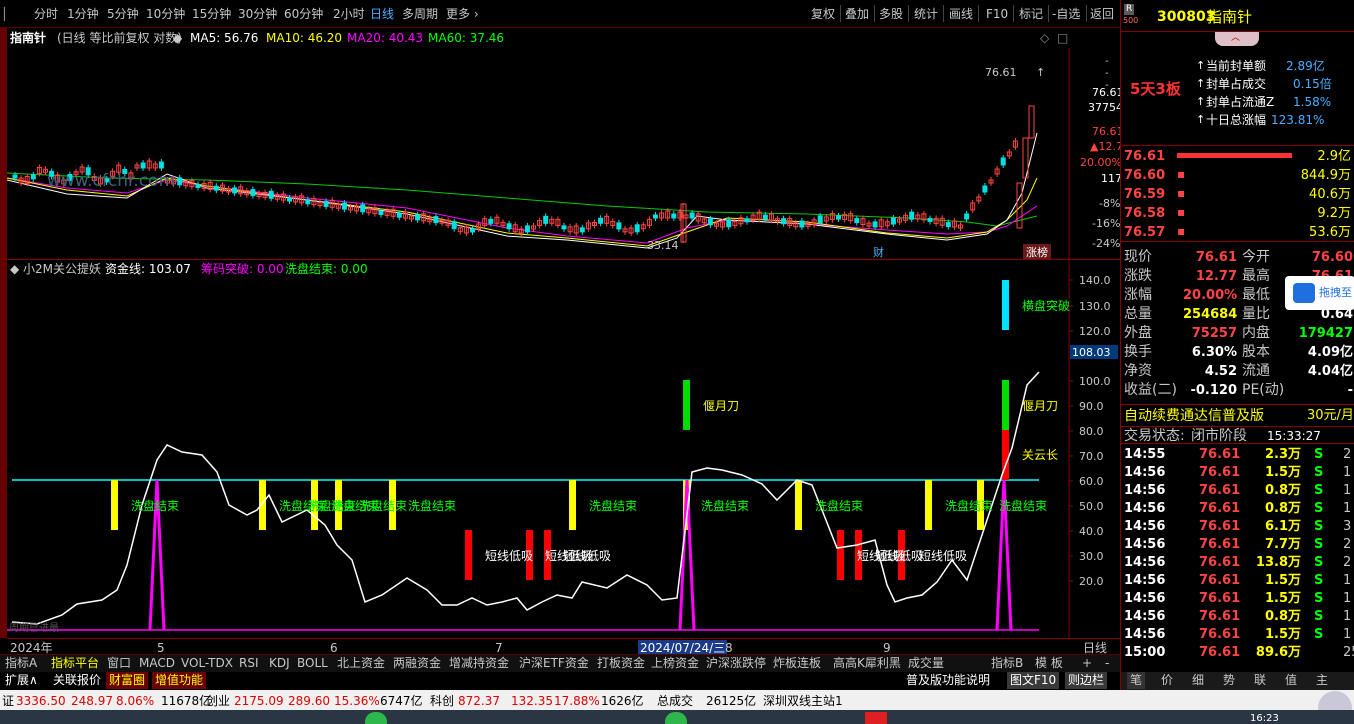 This screenshot has width=1354, height=724. What do you see at coordinates (675, 663) in the screenshot?
I see `indicator-tab: 上榜资金` at bounding box center [675, 663].